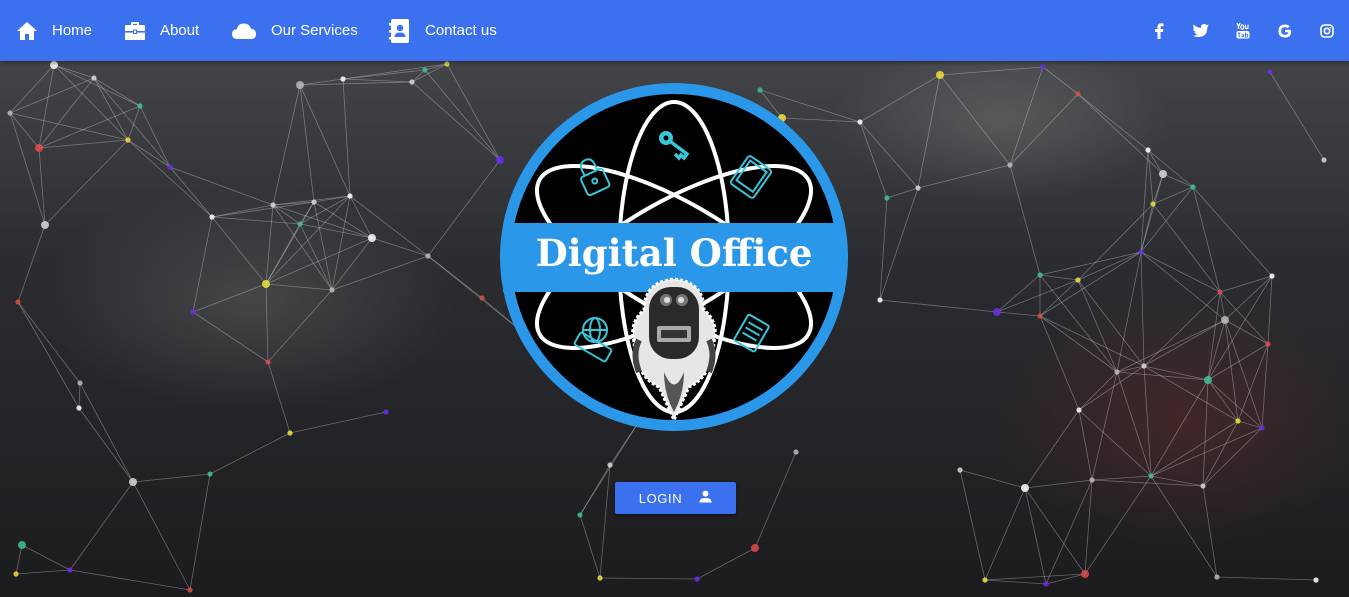 This screenshot has width=1349, height=597. What do you see at coordinates (1200, 30) in the screenshot?
I see `twitter-icon` at bounding box center [1200, 30].